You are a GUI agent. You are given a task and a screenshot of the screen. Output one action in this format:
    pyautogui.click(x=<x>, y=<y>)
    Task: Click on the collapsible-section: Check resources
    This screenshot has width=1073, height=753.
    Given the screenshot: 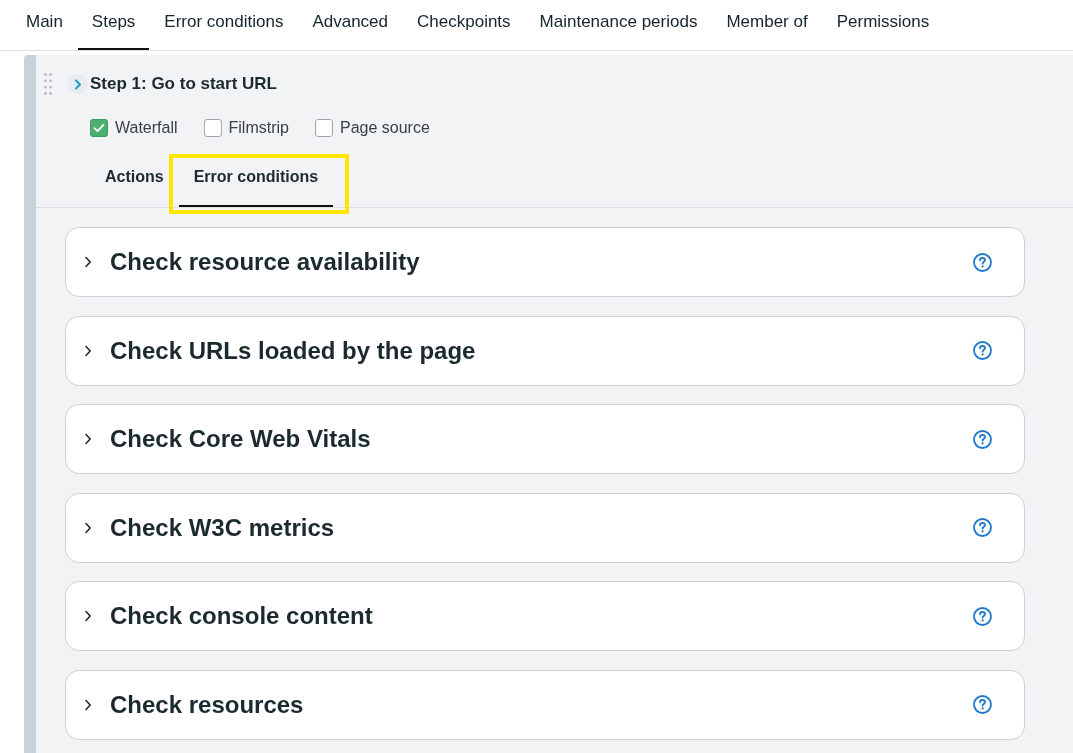 What is the action you would take?
    pyautogui.click(x=545, y=704)
    